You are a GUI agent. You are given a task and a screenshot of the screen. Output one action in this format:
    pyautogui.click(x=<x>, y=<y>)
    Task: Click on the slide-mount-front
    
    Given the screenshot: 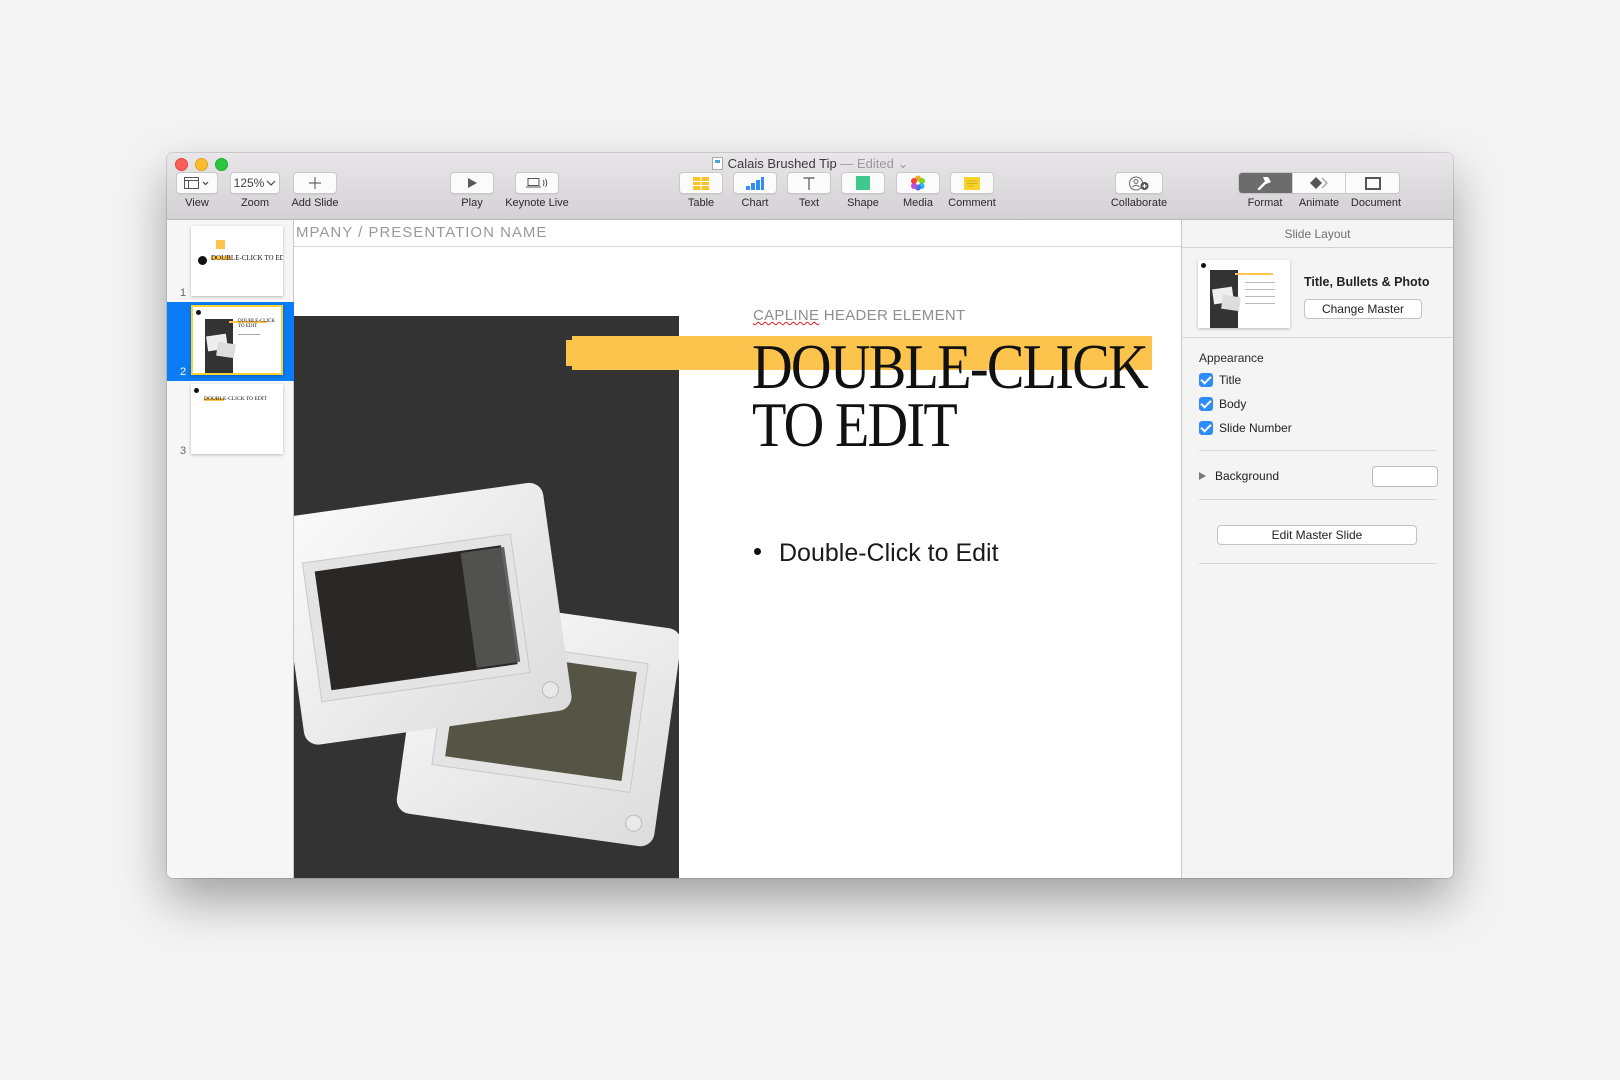 What is the action you would take?
    pyautogui.click(x=433, y=613)
    